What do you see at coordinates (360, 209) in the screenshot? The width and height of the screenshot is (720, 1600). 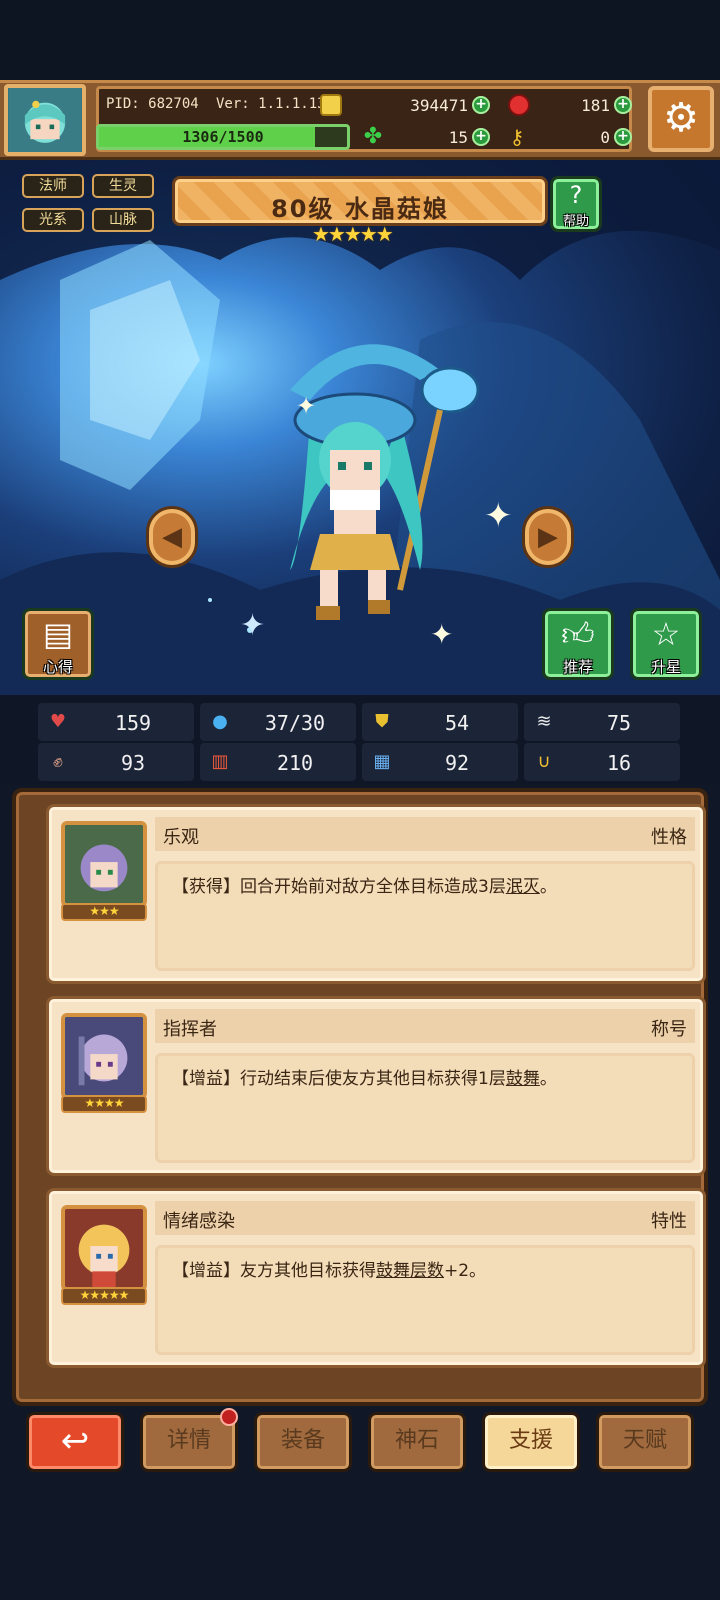 I see `character-name: 80级 水晶菇娘` at bounding box center [360, 209].